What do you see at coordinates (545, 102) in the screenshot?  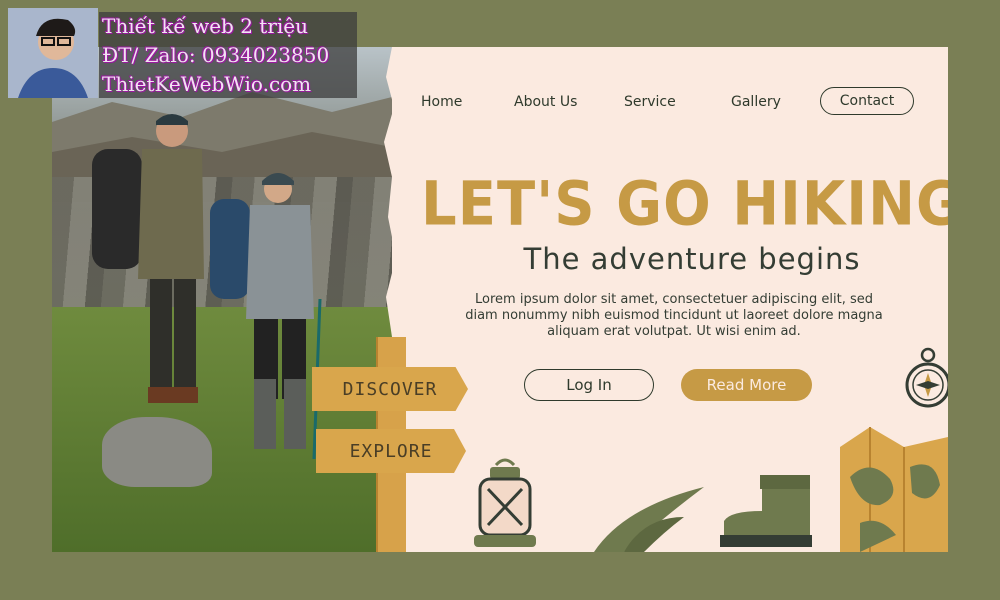 I see `nav-about-us: About Us` at bounding box center [545, 102].